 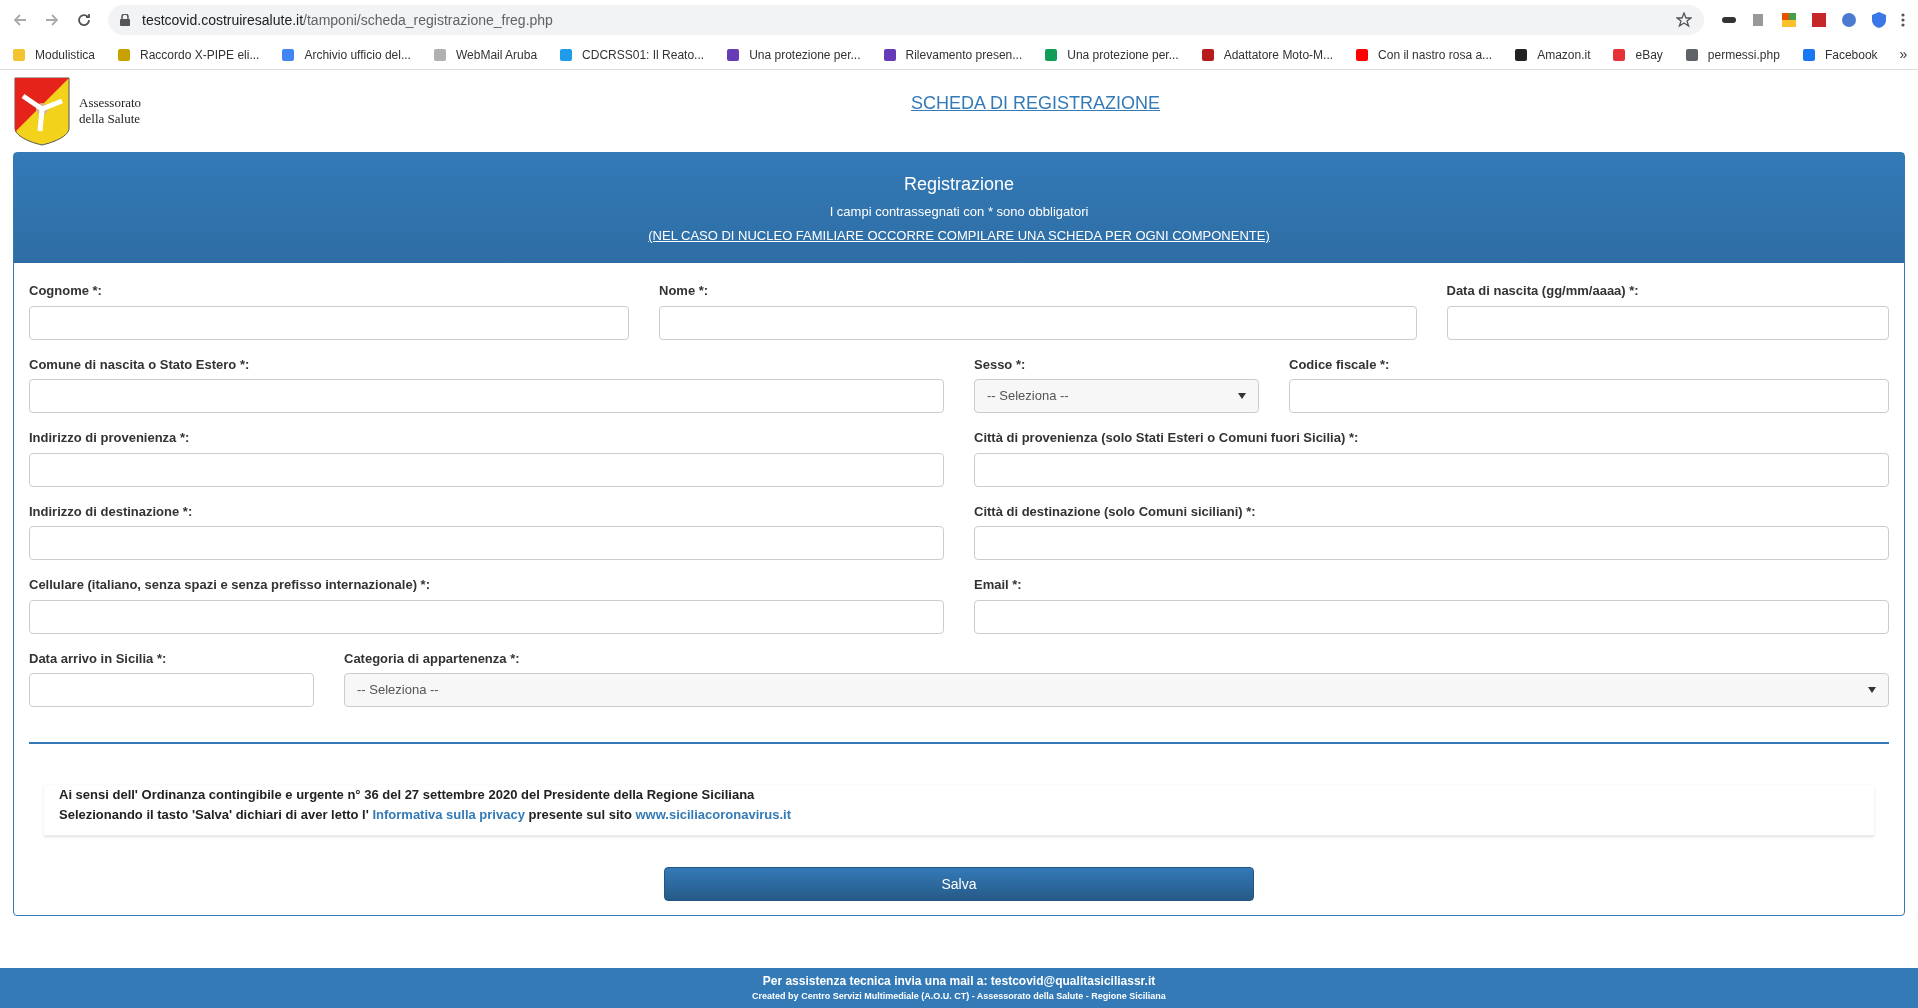 I want to click on privacy-link: Informativa sulla privacy, so click(x=448, y=814).